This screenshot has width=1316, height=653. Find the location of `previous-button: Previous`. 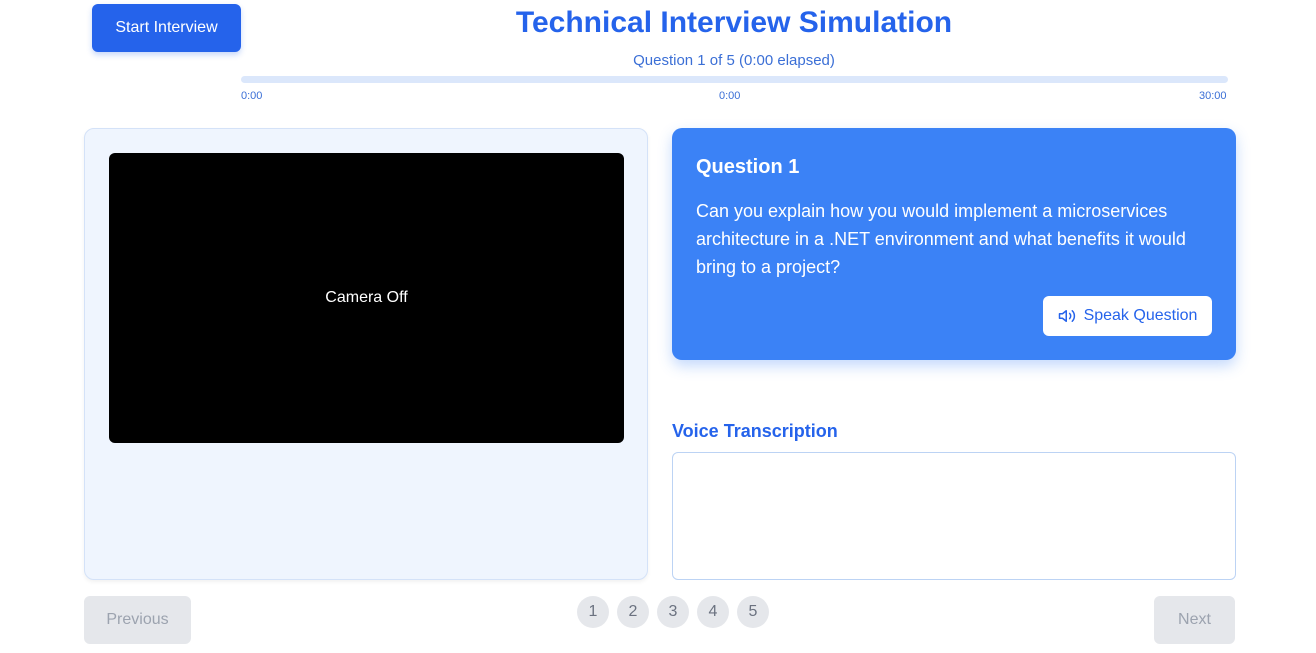

previous-button: Previous is located at coordinates (137, 620).